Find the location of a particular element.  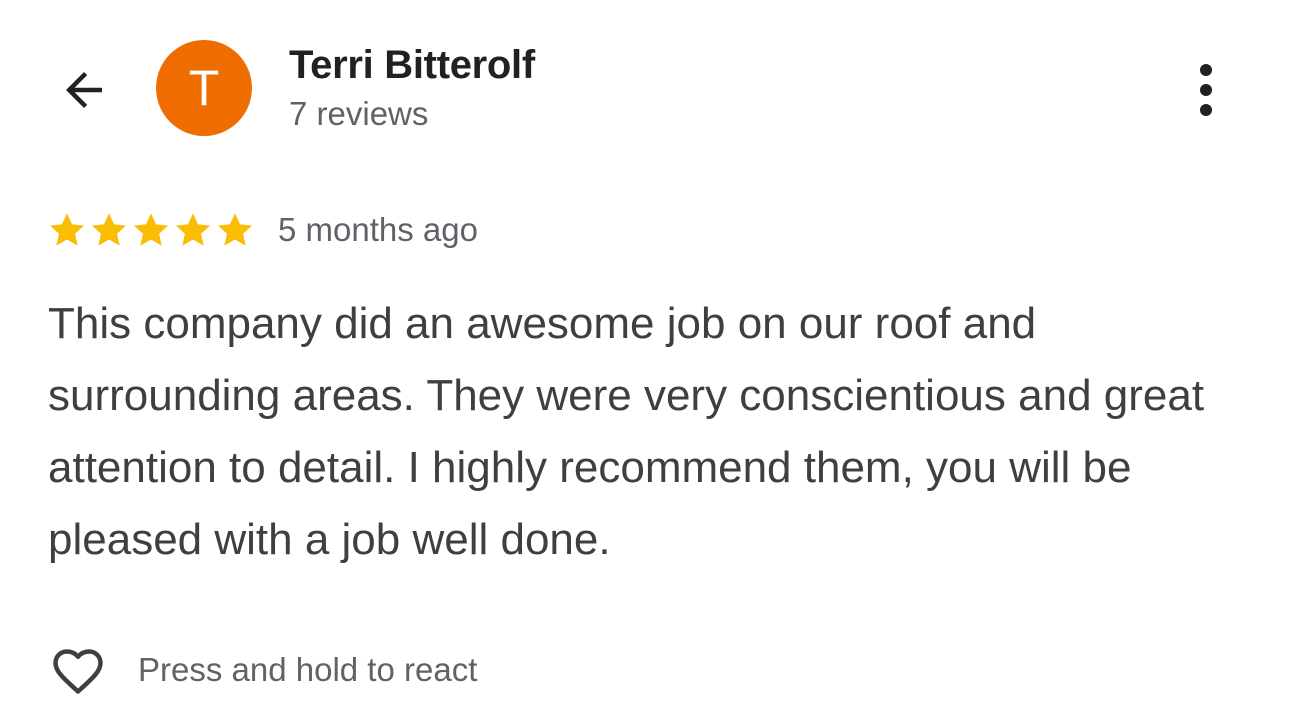

more-vertical-icon is located at coordinates (1206, 90).